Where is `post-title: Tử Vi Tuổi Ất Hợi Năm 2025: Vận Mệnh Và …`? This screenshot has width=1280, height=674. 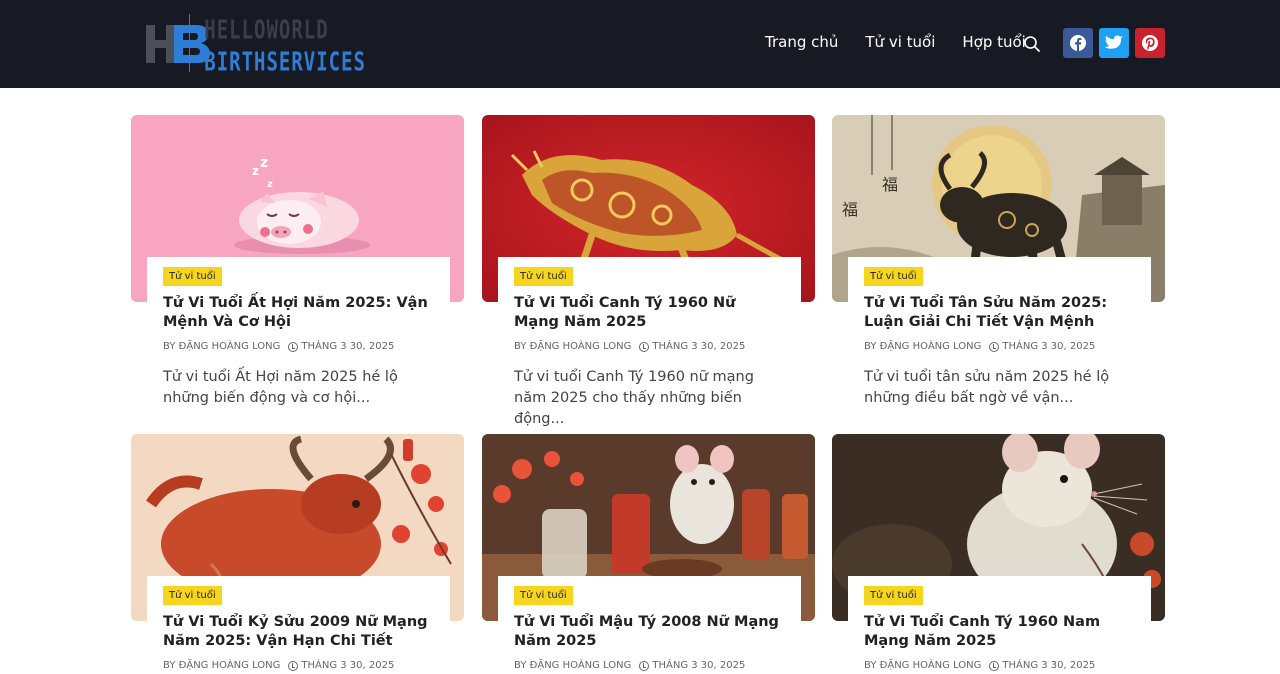
post-title: Tử Vi Tuổi Ất Hợi Năm 2025: Vận Mệnh Và … is located at coordinates (298, 313).